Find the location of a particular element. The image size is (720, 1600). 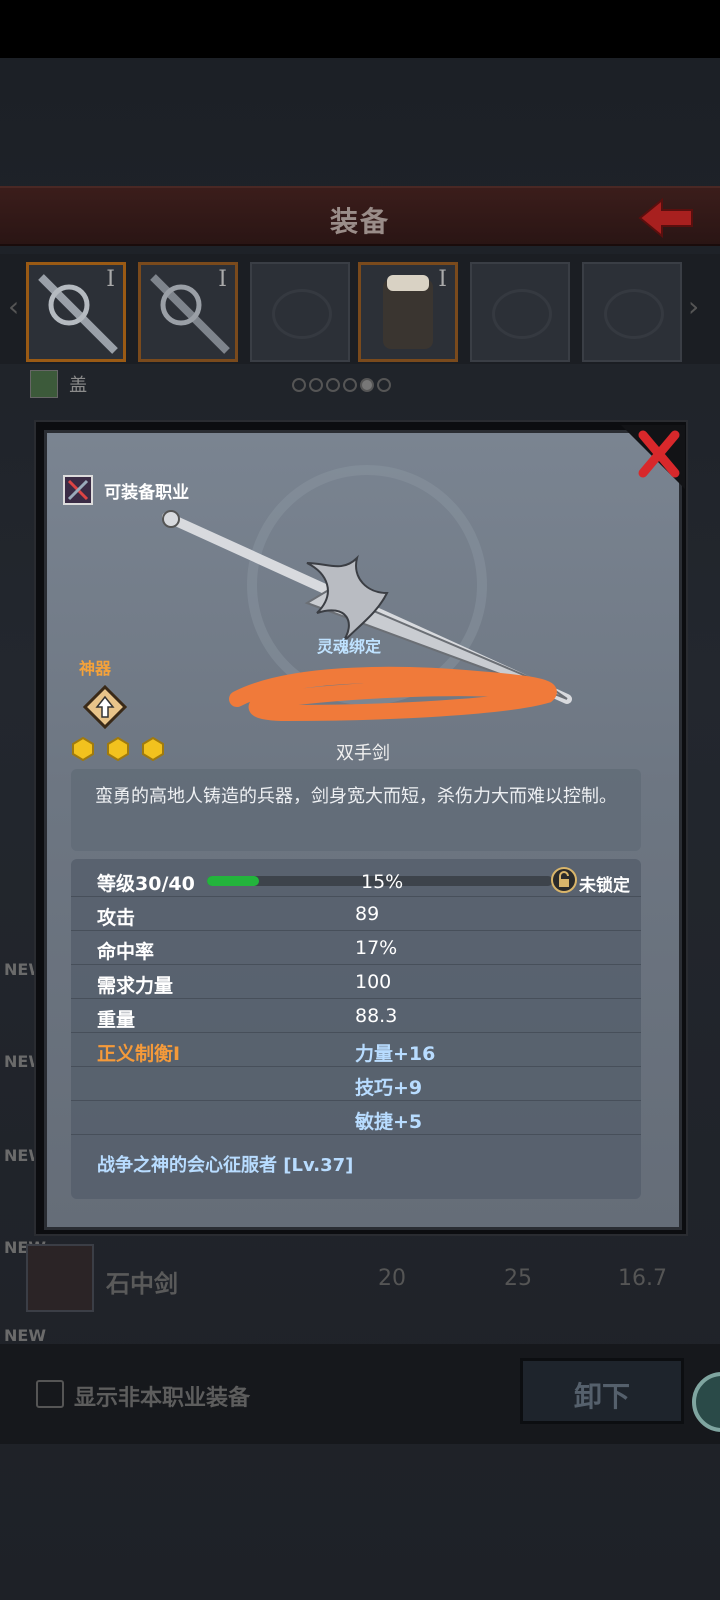

unequip-button: 卸下 is located at coordinates (602, 1391).